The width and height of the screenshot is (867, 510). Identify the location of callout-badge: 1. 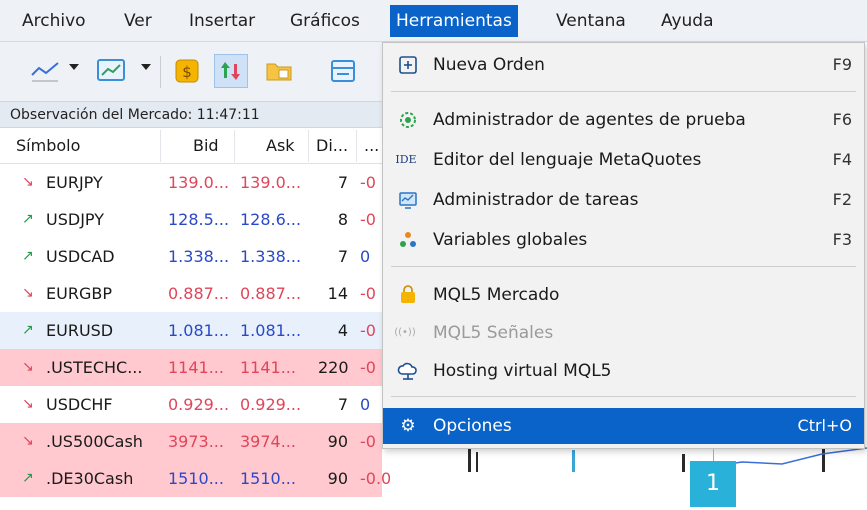
(713, 484).